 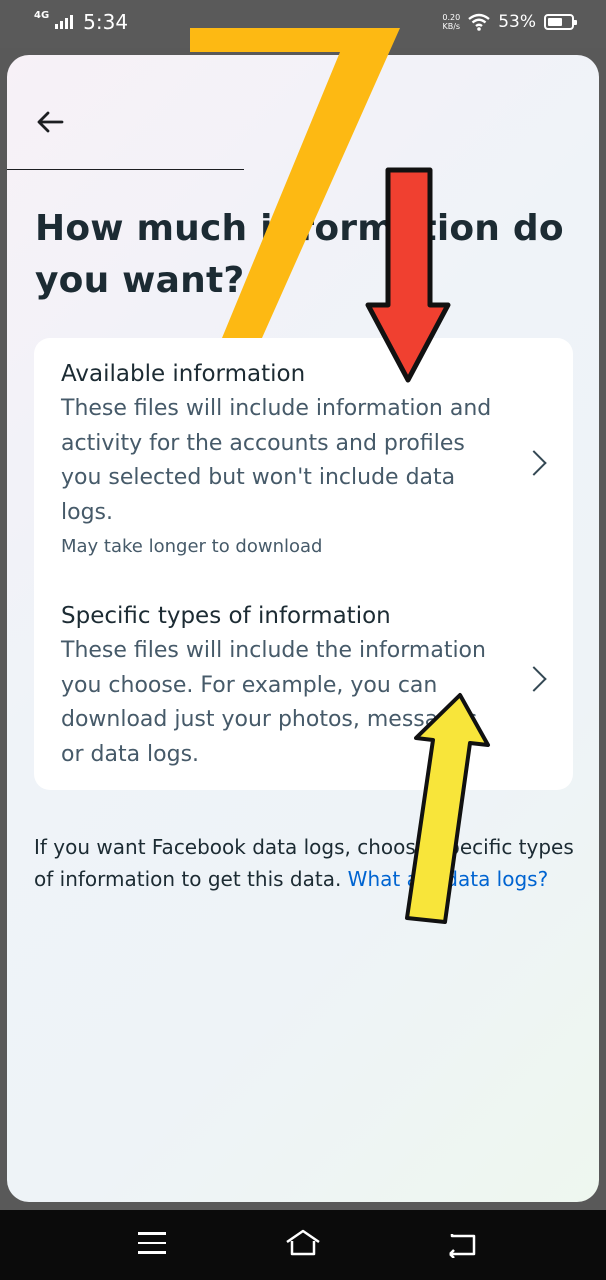 I want to click on page-title: How much information do you want?, so click(x=299, y=254).